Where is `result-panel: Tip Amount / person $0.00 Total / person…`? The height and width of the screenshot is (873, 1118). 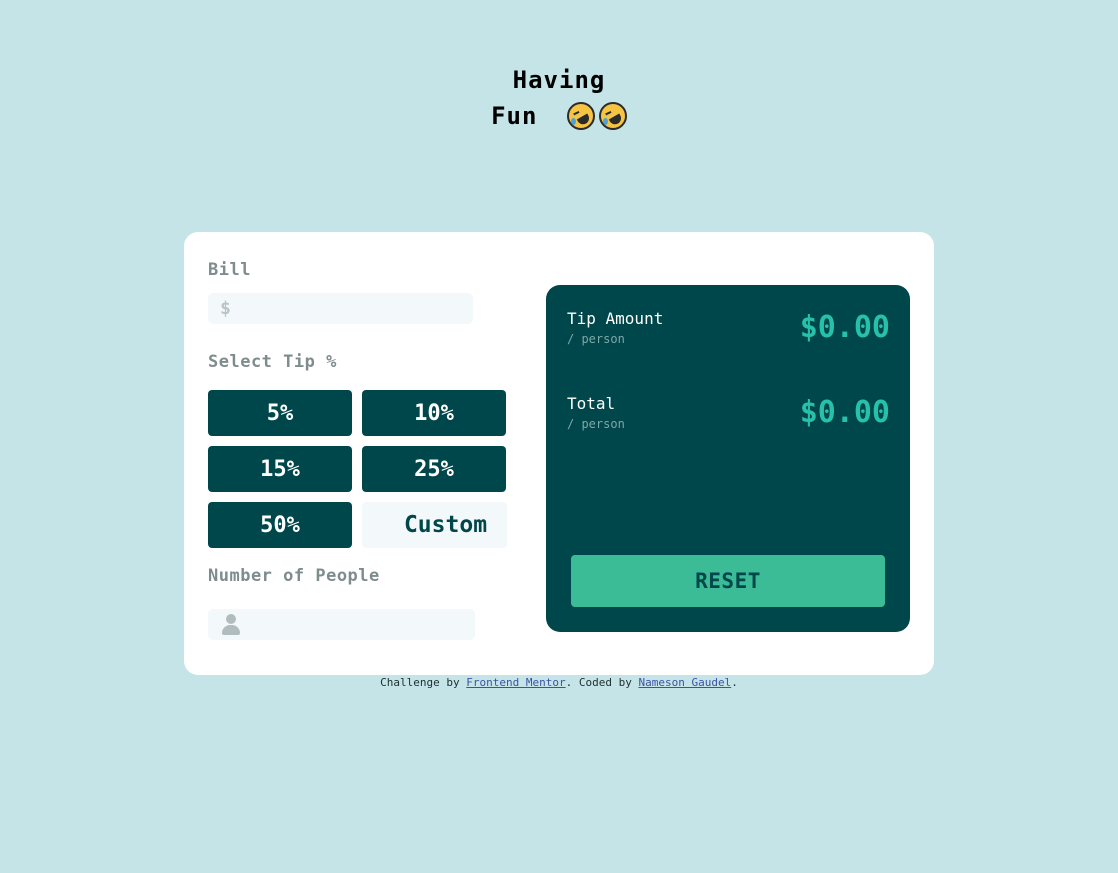 result-panel: Tip Amount / person $0.00 Total / person… is located at coordinates (728, 458).